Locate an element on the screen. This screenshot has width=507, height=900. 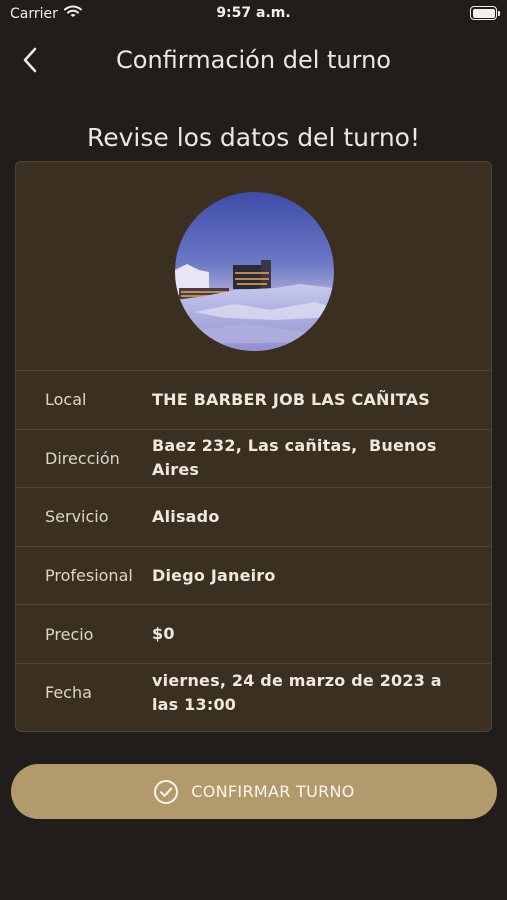
page-title: Confirmación del turno is located at coordinates (253, 60).